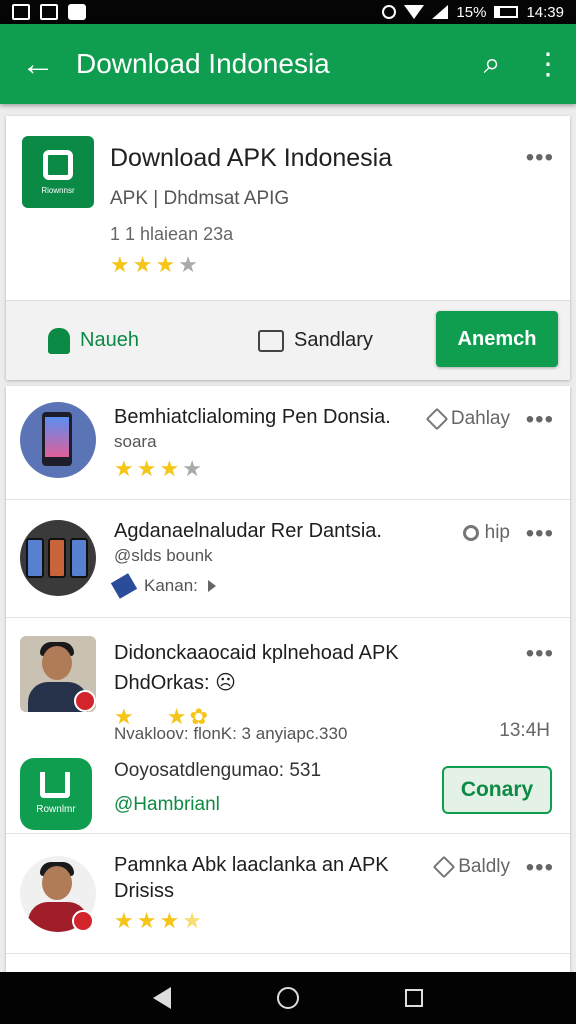  What do you see at coordinates (492, 64) in the screenshot?
I see `search-icon: ⌕` at bounding box center [492, 64].